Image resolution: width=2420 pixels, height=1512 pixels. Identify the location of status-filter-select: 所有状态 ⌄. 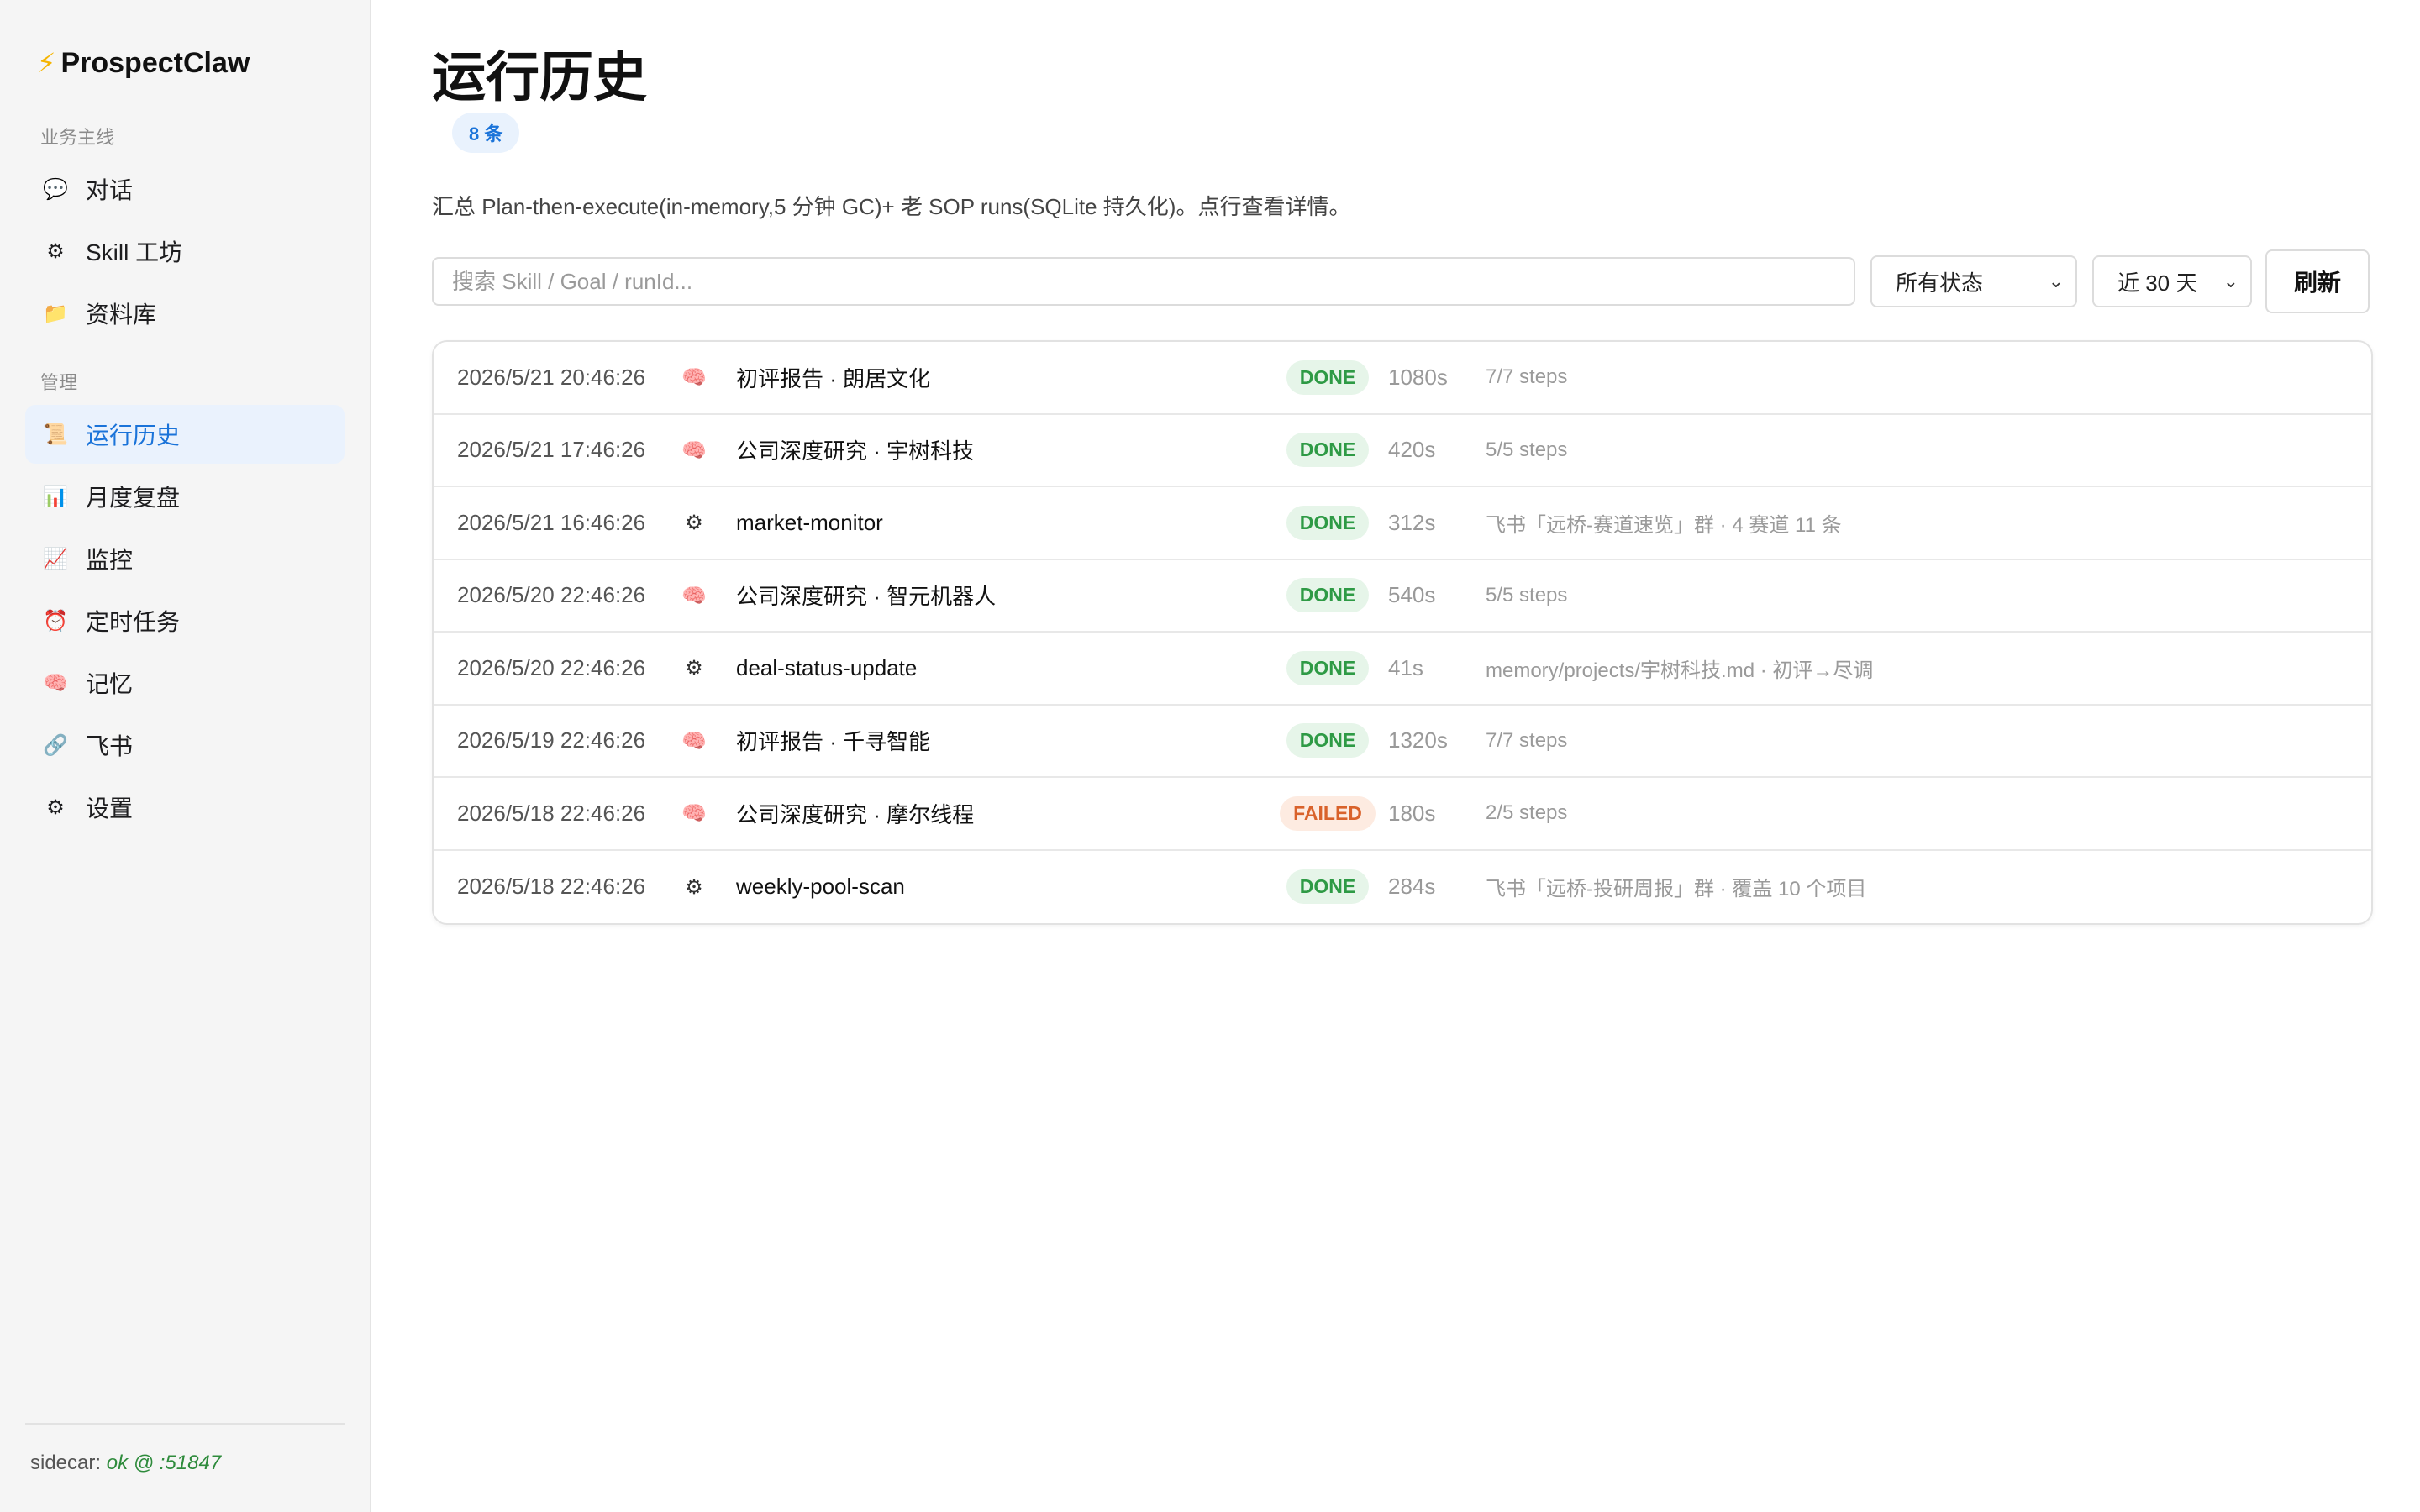
(1974, 281).